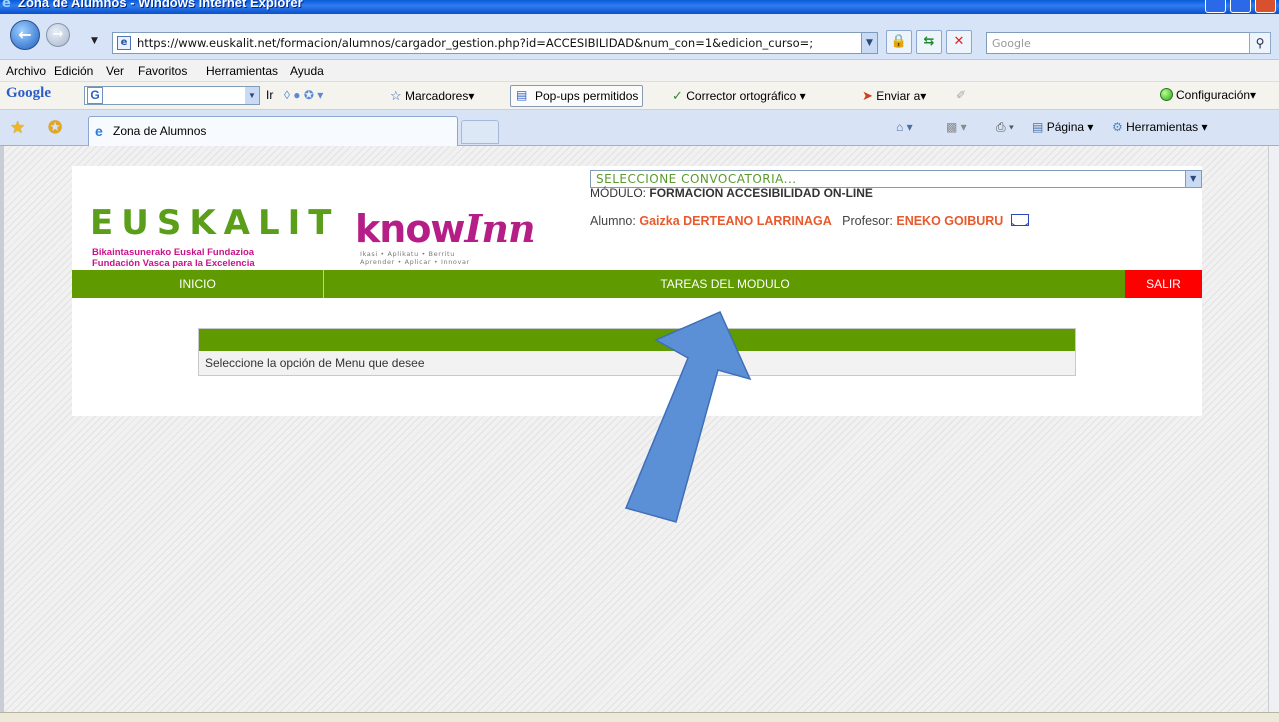  I want to click on toolbar-widgets-icon: ◊ ● ✪ ▾, so click(303, 95).